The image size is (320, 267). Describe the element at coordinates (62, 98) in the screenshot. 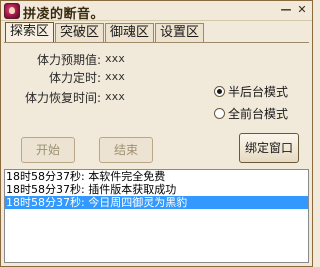

I see `stamina-recovery-label: 体力恢复时间:` at that location.